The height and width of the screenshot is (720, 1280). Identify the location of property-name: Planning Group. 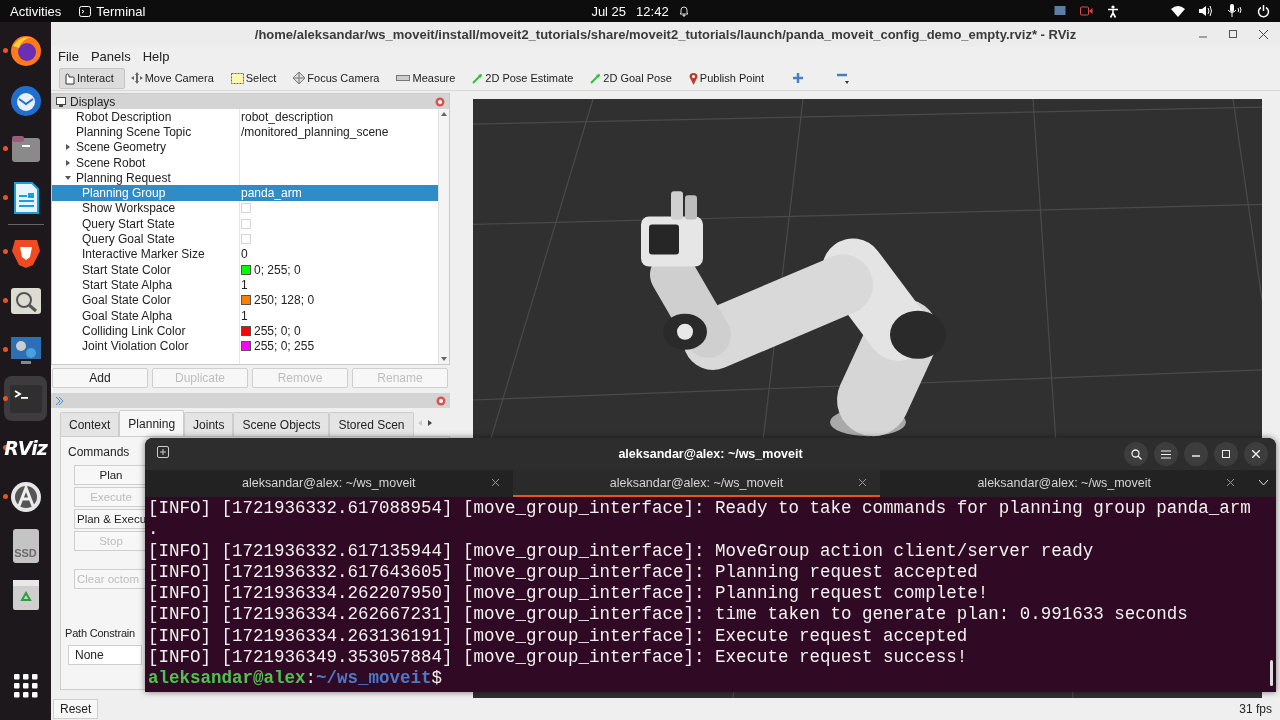
(124, 193).